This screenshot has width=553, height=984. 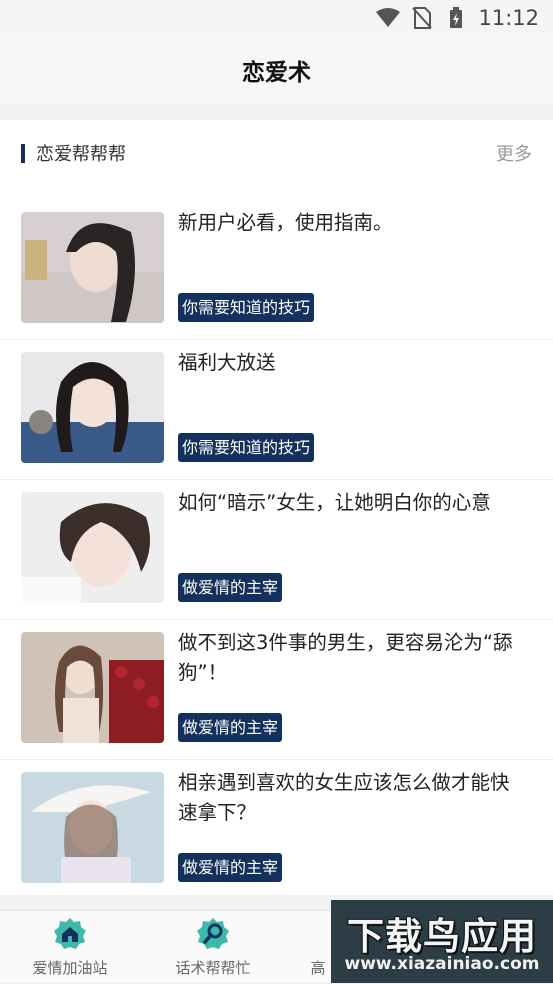 I want to click on article-title: 福利大放送, so click(x=227, y=362).